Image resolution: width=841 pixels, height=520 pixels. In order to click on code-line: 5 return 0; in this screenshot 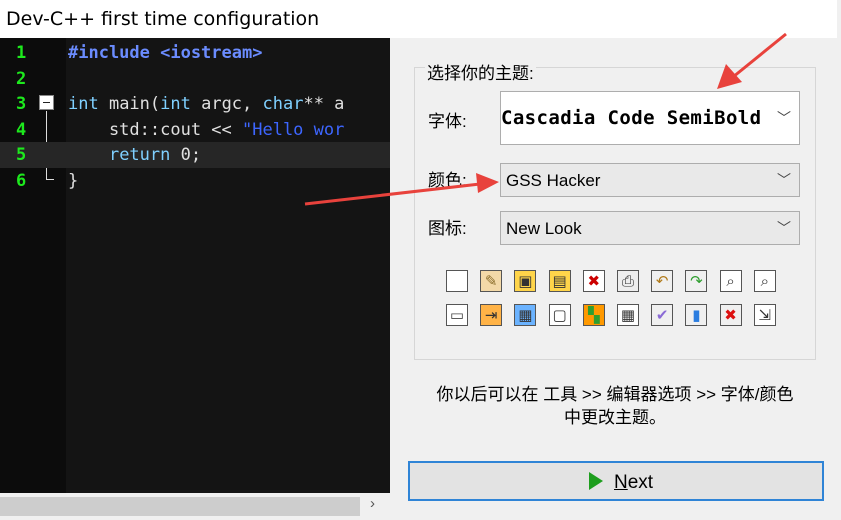, I will do `click(195, 155)`.